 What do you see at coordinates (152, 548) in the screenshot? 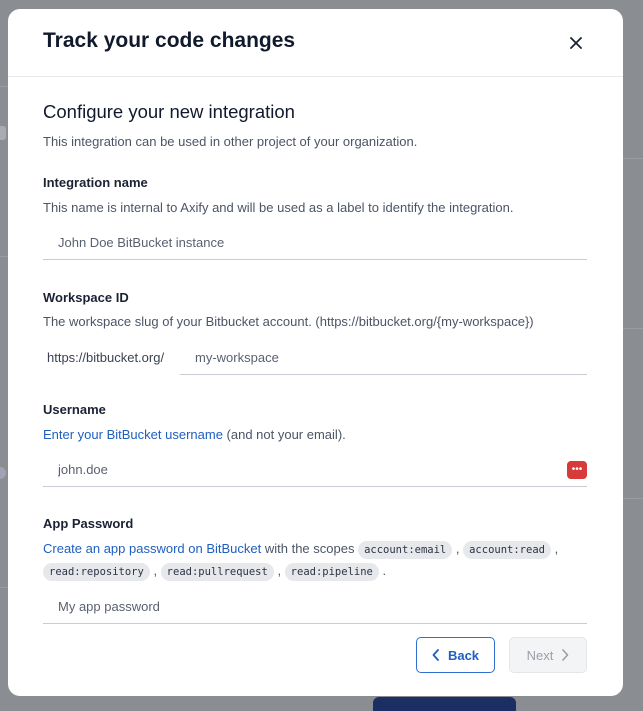
I see `app-password-help-link: Create an app password on BitBucket` at bounding box center [152, 548].